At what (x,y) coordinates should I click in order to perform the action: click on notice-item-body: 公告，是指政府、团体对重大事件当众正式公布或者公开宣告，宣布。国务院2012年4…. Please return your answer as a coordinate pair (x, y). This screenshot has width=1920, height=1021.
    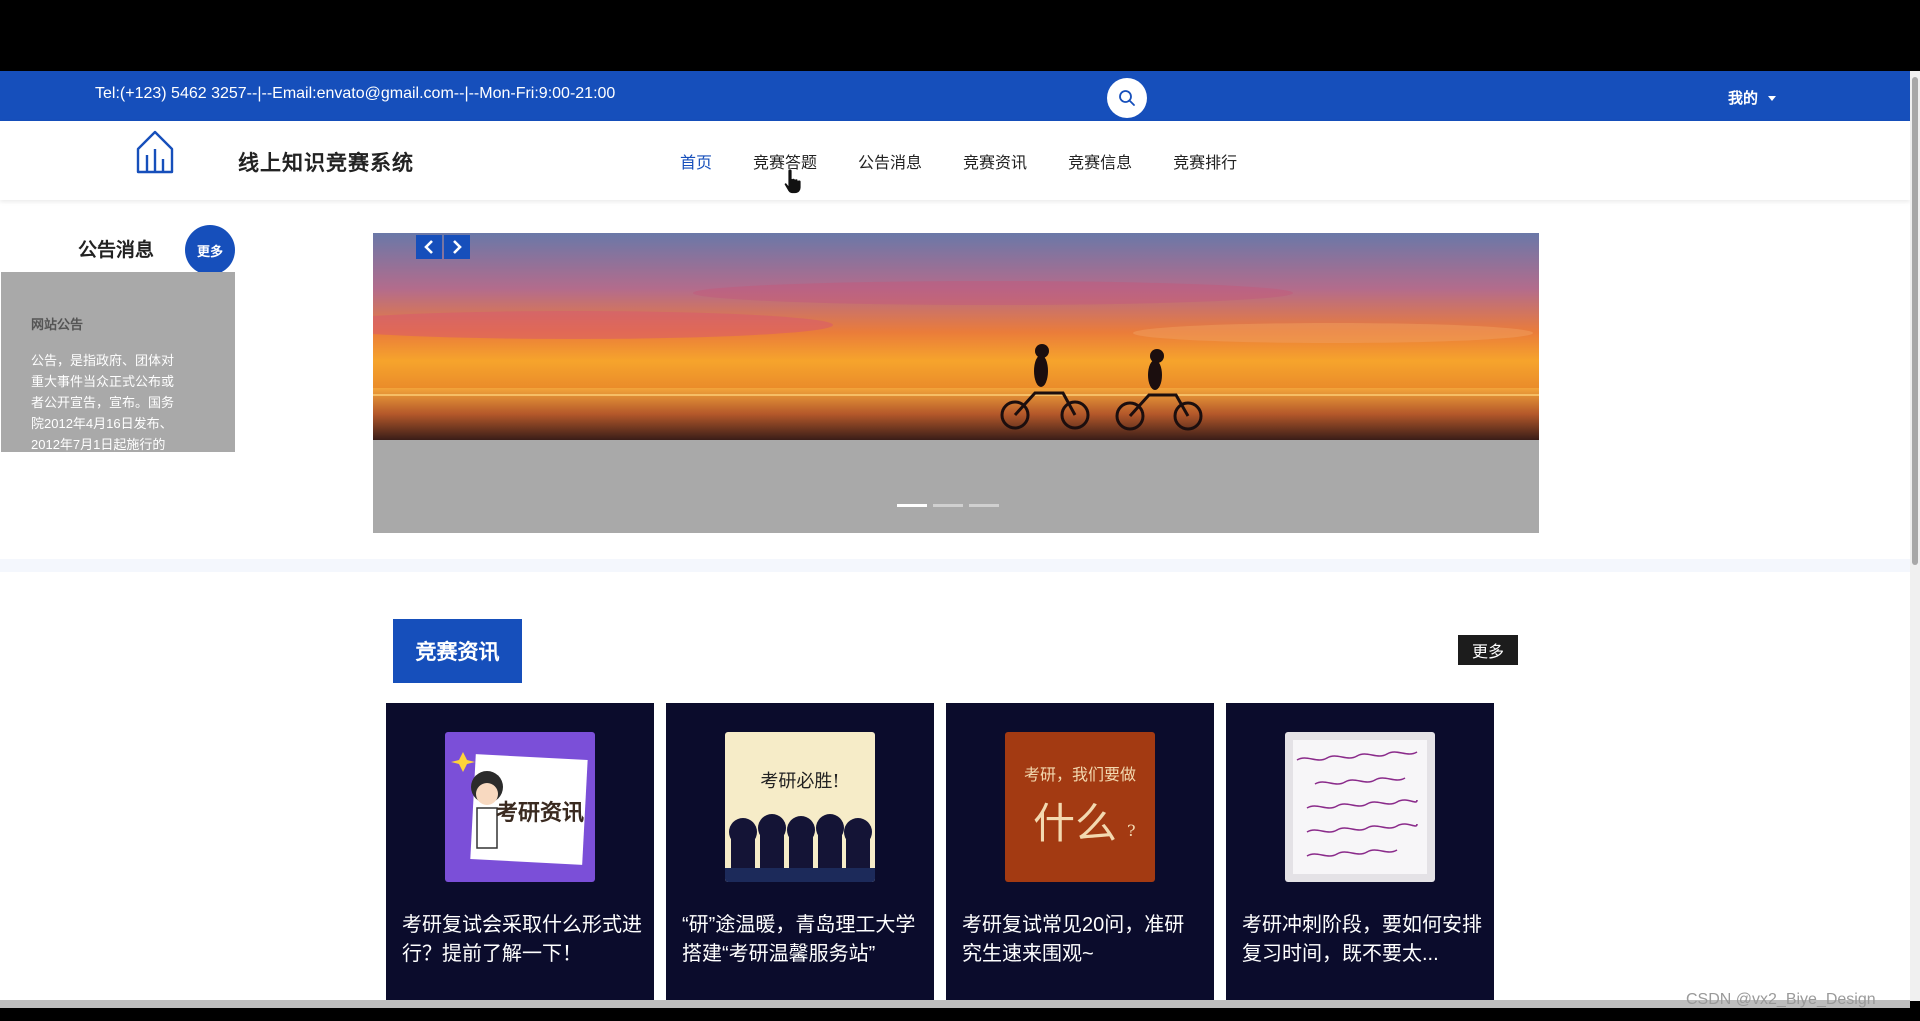
    Looking at the image, I should click on (103, 402).